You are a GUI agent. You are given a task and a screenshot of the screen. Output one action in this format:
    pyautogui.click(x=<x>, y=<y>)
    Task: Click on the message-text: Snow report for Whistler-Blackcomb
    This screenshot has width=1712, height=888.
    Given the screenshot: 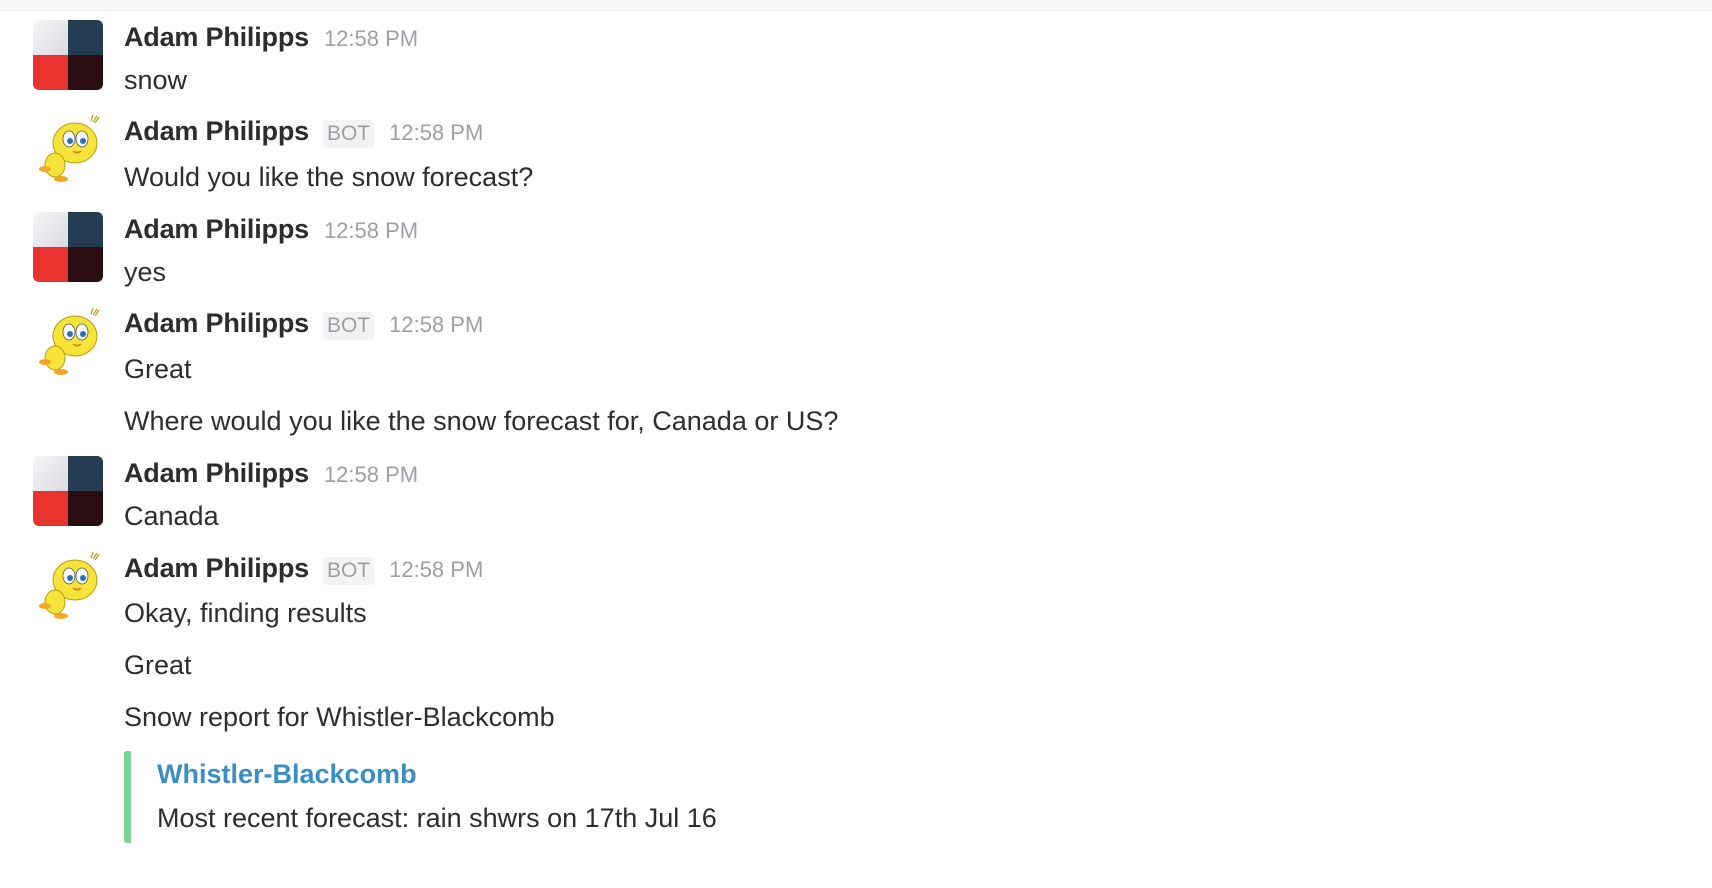 What is the action you would take?
    pyautogui.click(x=339, y=717)
    